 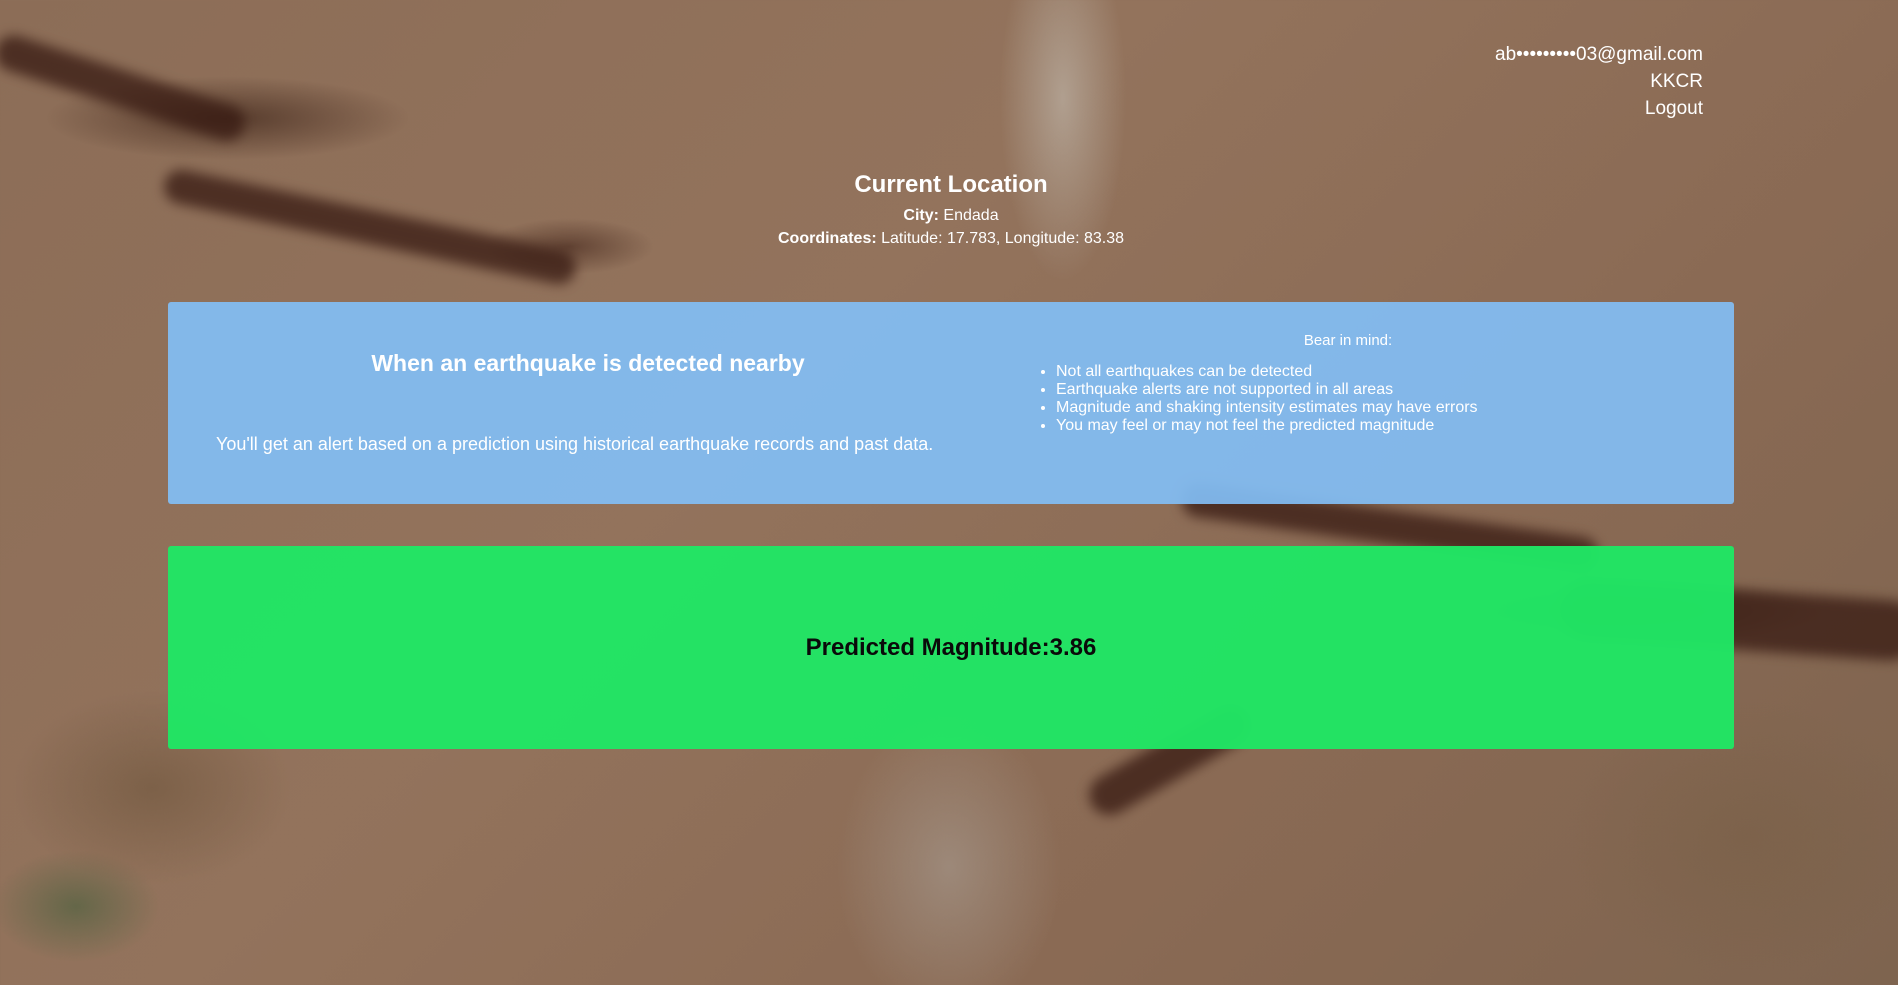 I want to click on list-item: Not all earthquakes can be detected, so click(x=1357, y=372).